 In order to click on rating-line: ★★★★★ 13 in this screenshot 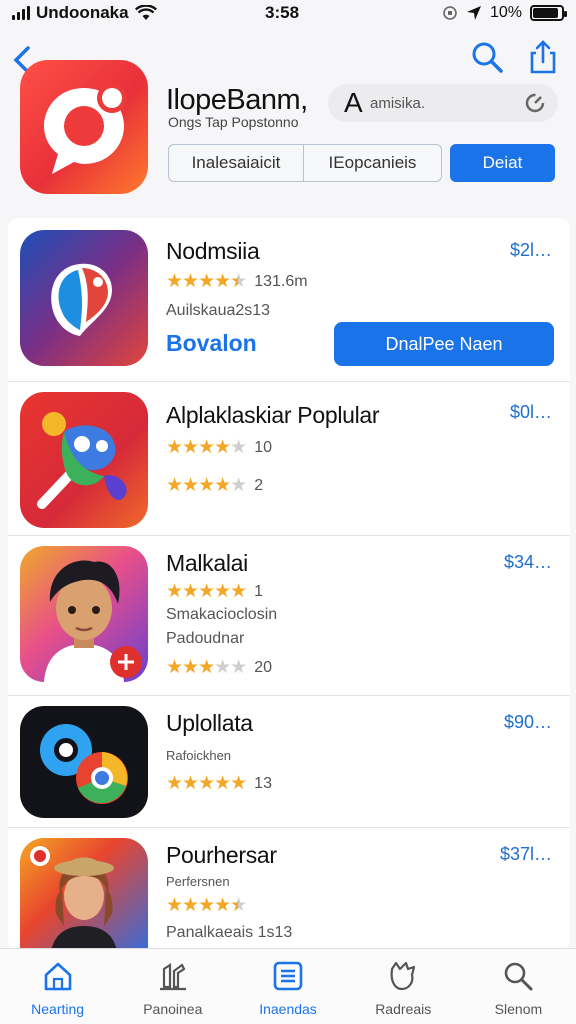, I will do `click(219, 783)`.